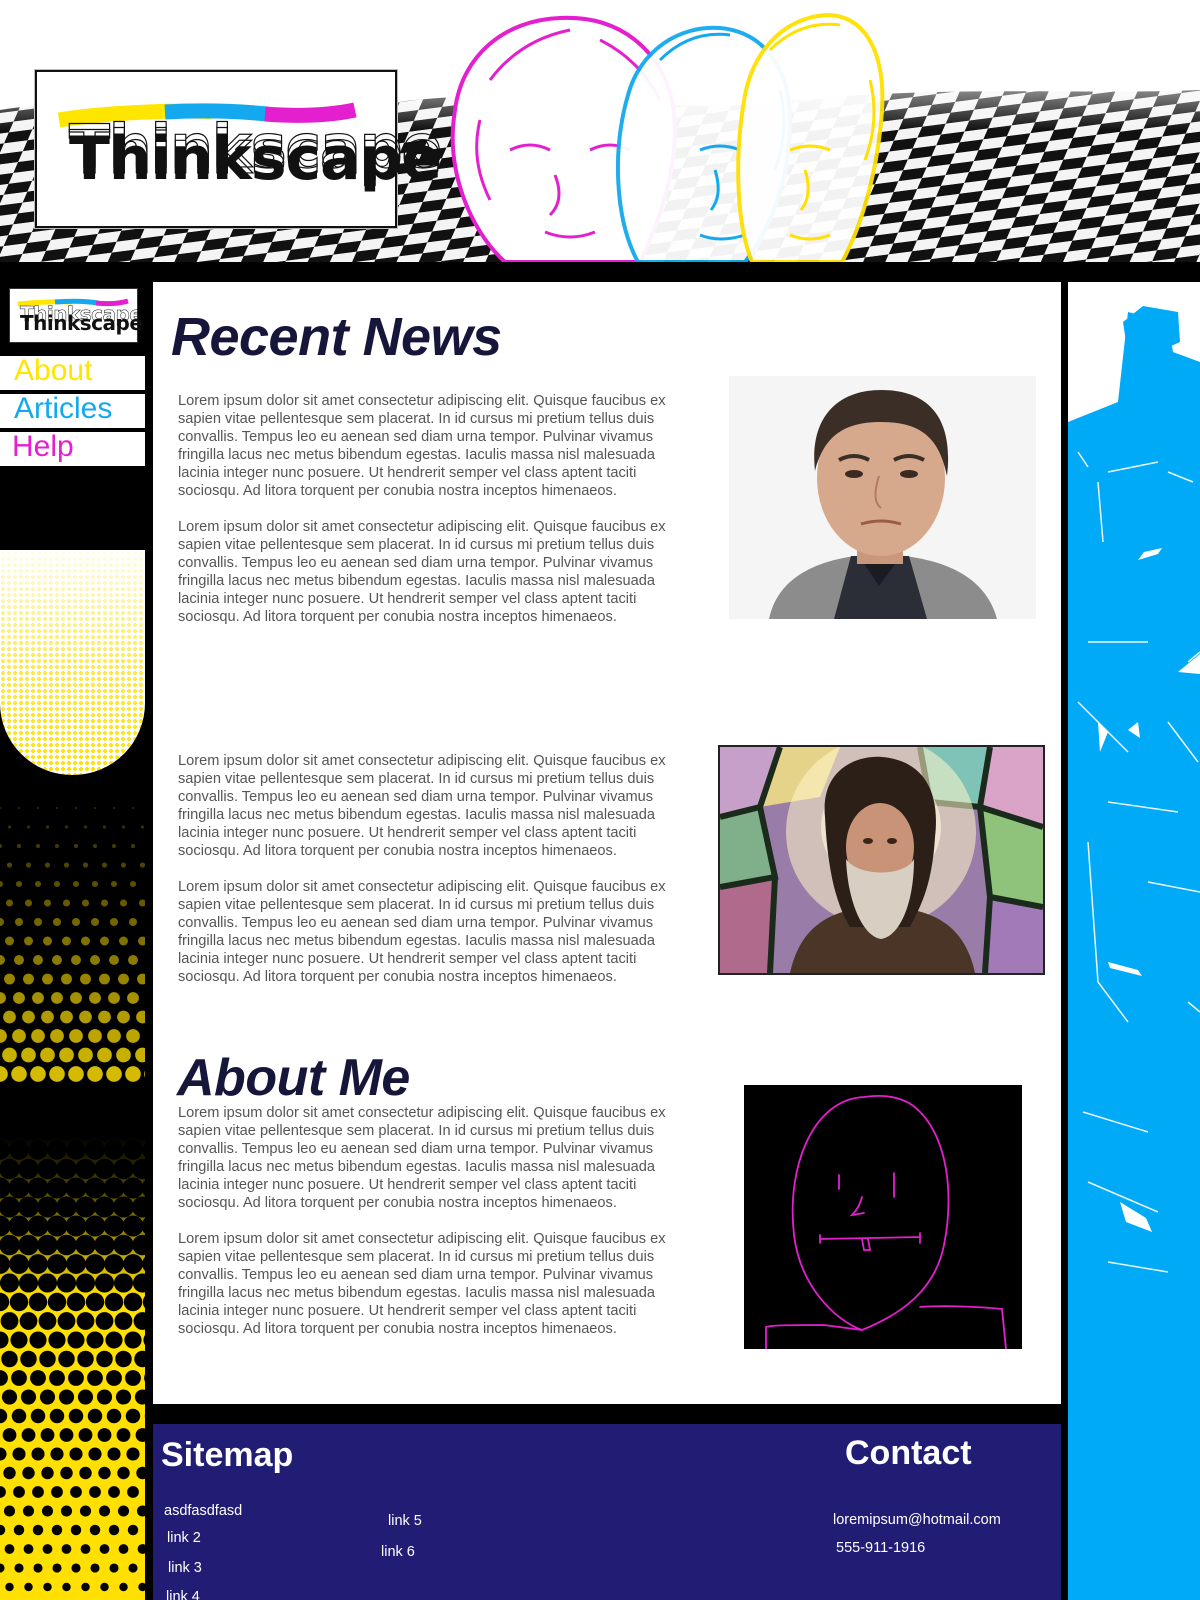 This screenshot has width=1200, height=1600. I want to click on sitemap-link: asdfasdfasd, so click(203, 1511).